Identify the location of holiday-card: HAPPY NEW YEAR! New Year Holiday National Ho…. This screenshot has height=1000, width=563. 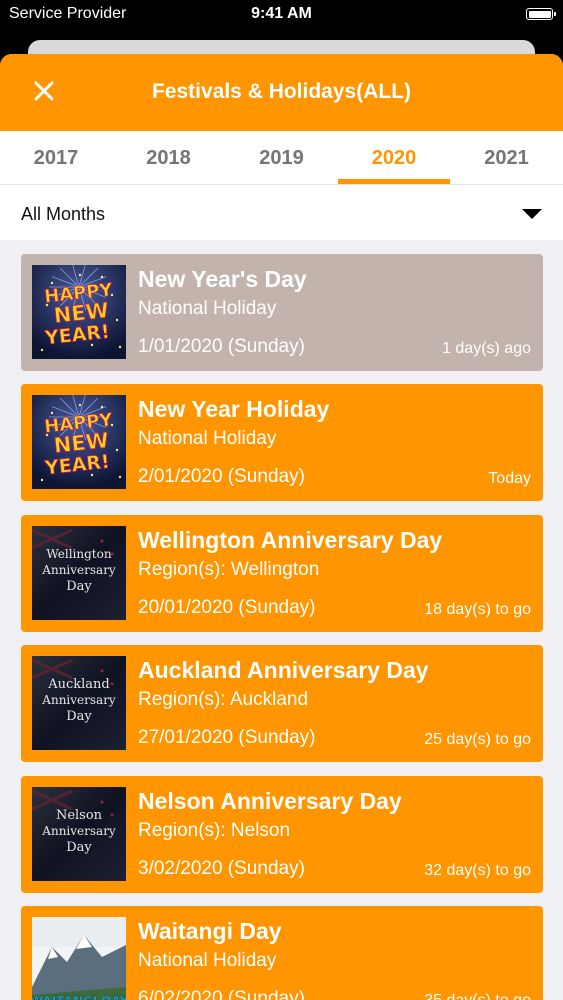
(282, 443).